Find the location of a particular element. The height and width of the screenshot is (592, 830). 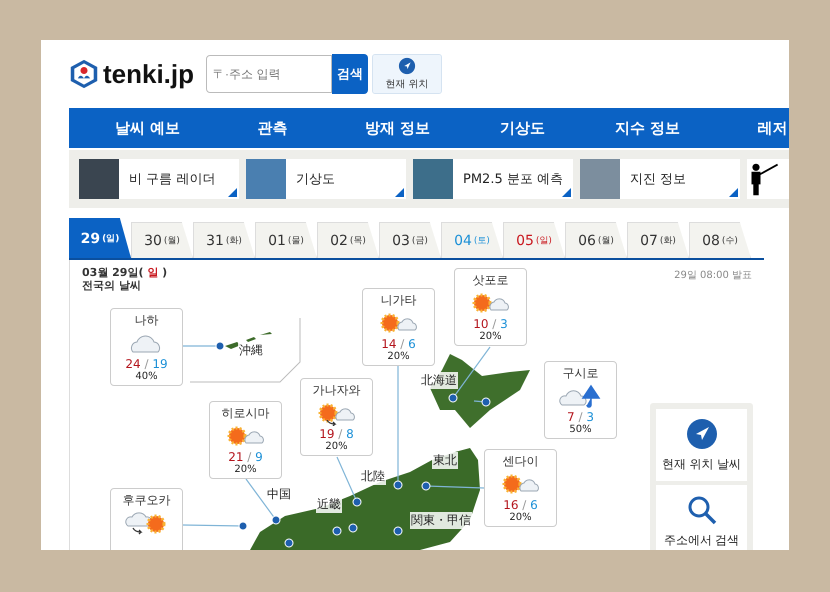

date-tab: 05(일) is located at coordinates (534, 240).